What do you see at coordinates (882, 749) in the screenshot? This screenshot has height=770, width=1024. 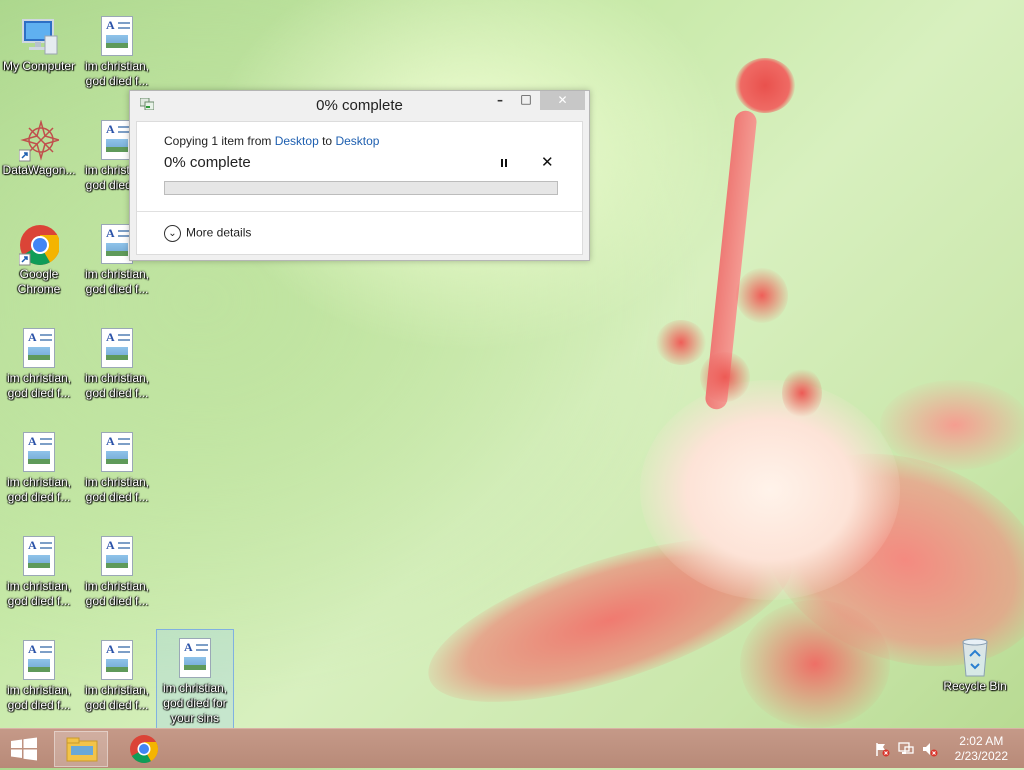 I see `action-center-flag-icon` at bounding box center [882, 749].